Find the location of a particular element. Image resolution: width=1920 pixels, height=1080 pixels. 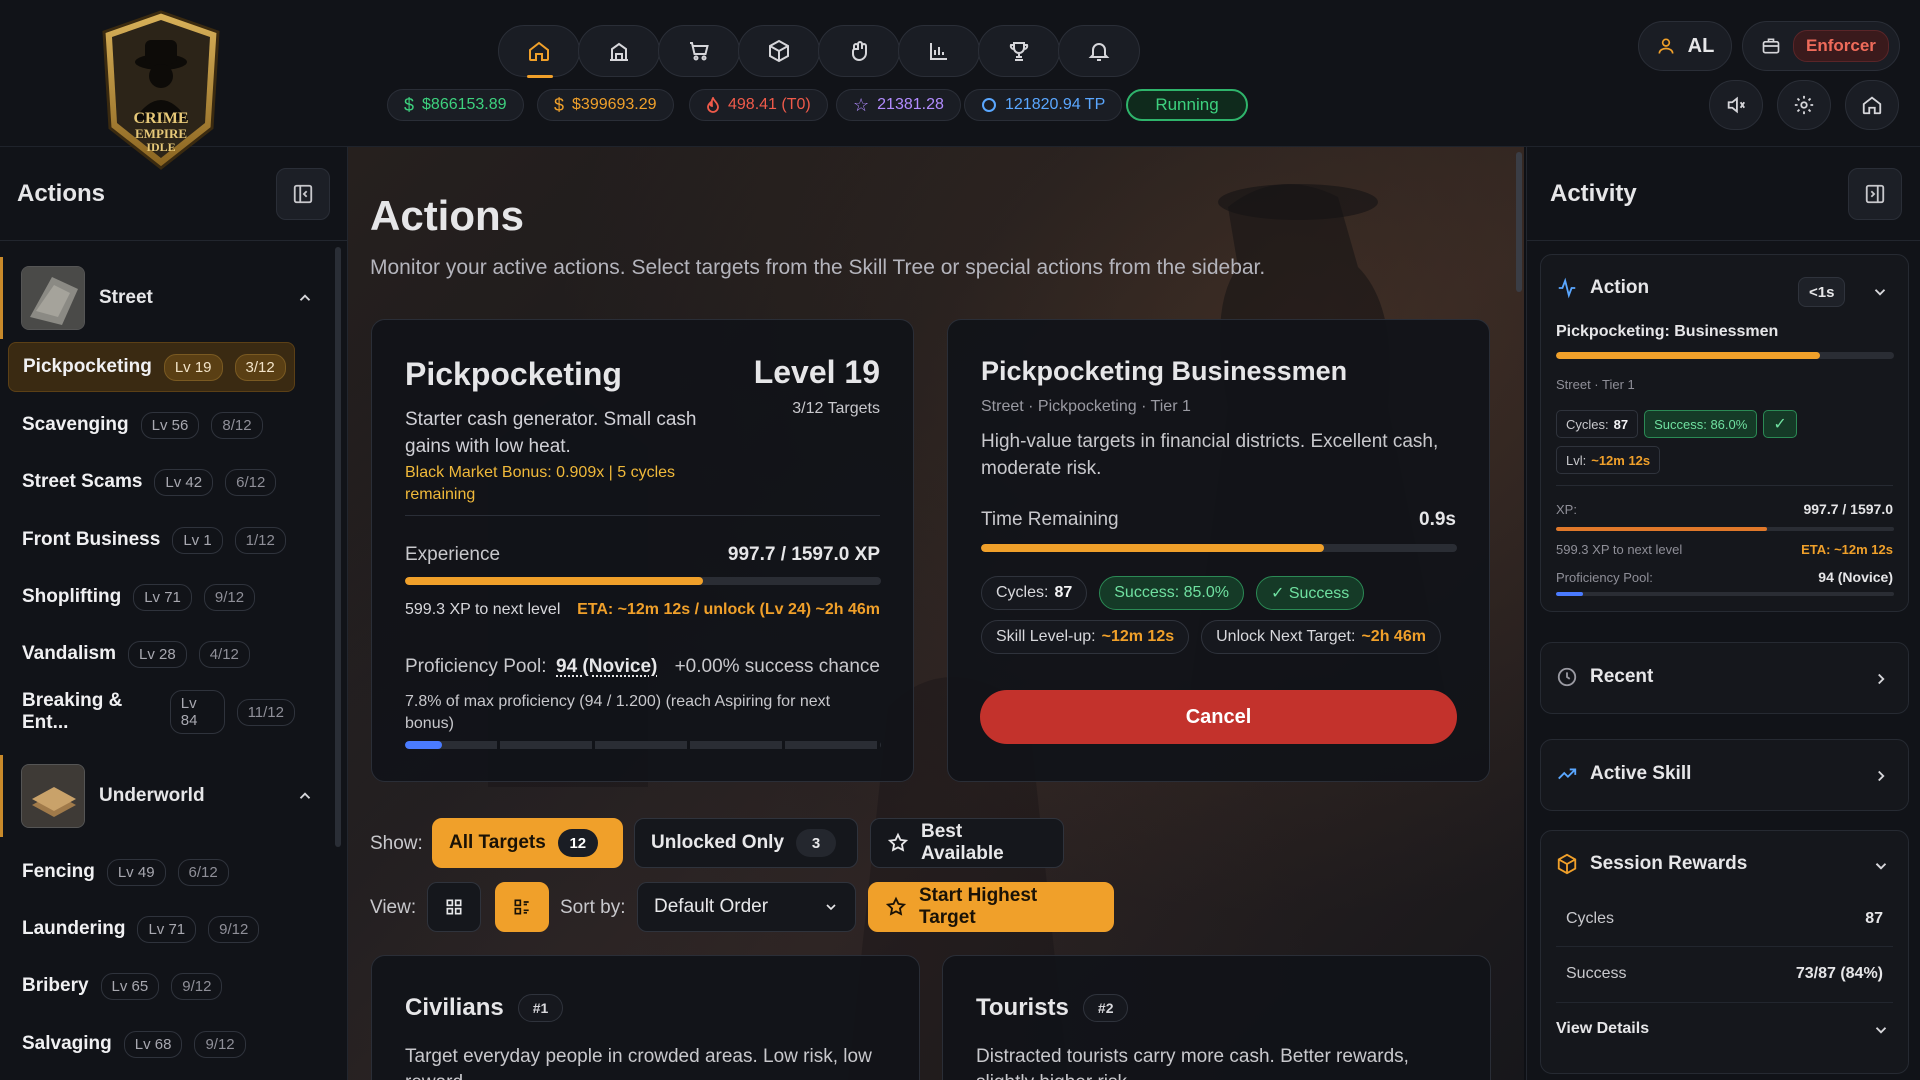

underworld-thumbnail is located at coordinates (53, 796).